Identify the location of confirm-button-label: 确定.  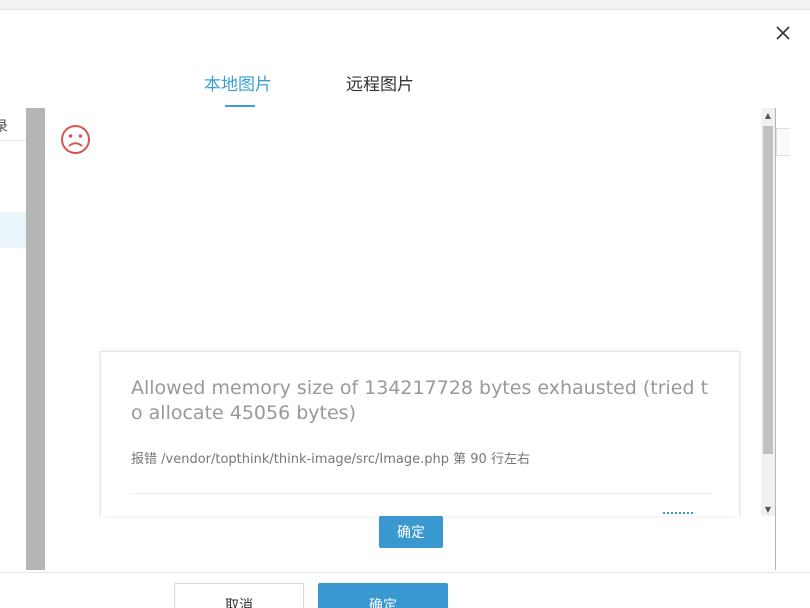
(383, 603).